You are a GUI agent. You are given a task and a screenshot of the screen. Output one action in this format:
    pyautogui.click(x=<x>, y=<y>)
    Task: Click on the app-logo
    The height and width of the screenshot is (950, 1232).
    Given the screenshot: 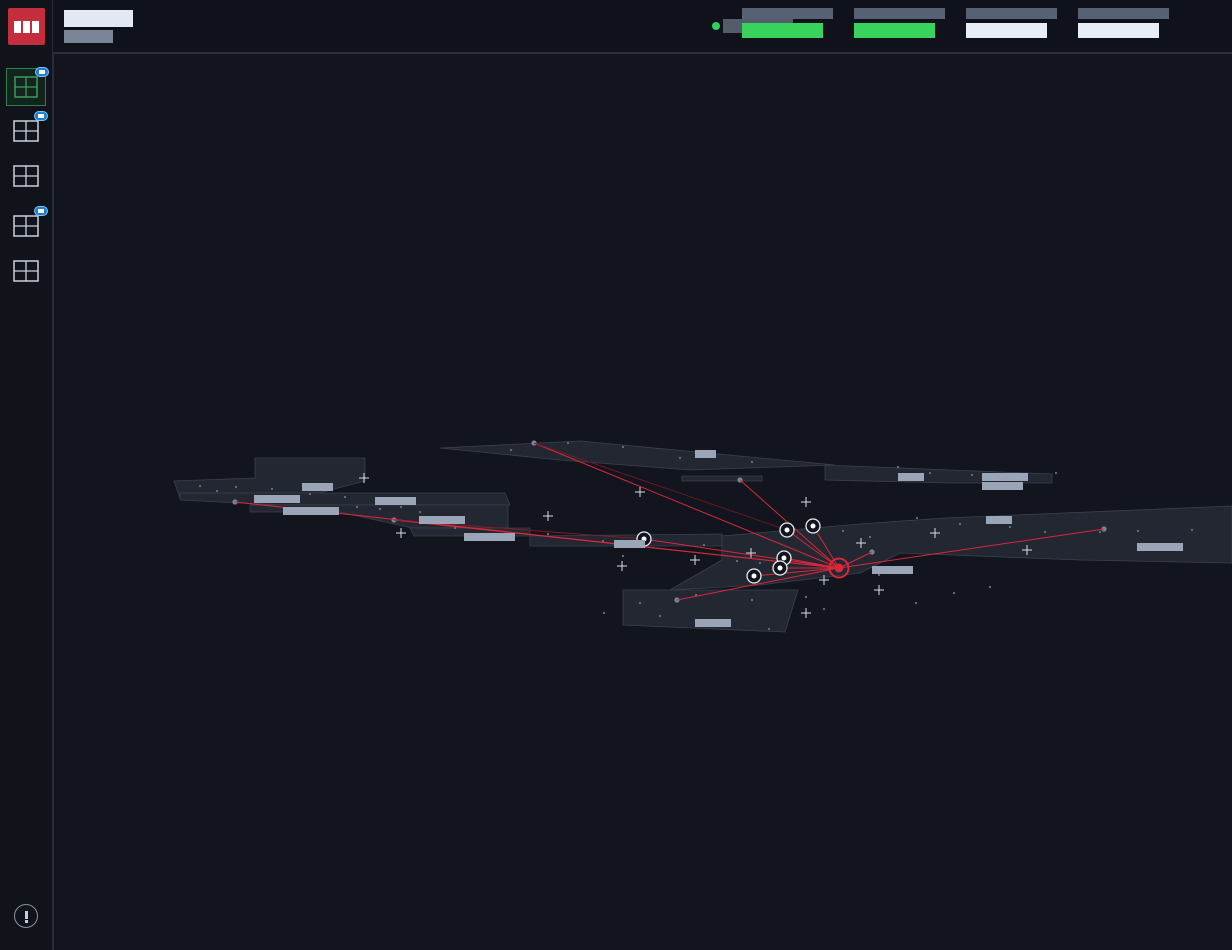 What is the action you would take?
    pyautogui.click(x=26, y=26)
    